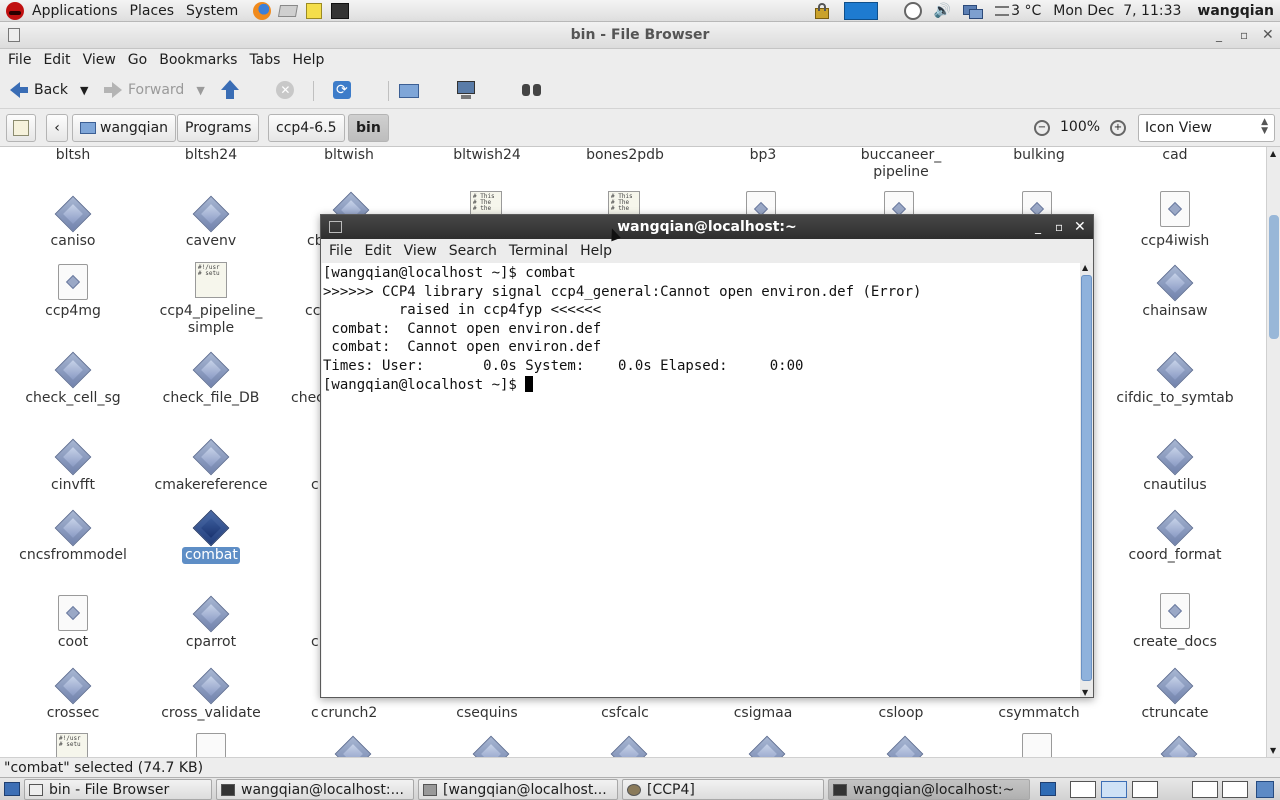  I want to click on menu-go: Go, so click(135, 60).